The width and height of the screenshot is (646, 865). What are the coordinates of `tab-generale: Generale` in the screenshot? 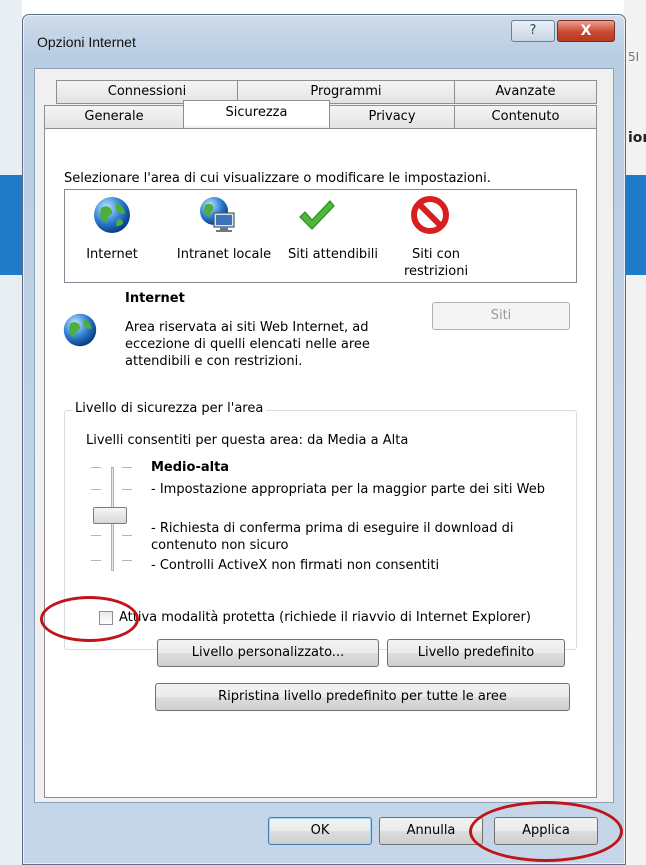 It's located at (114, 117).